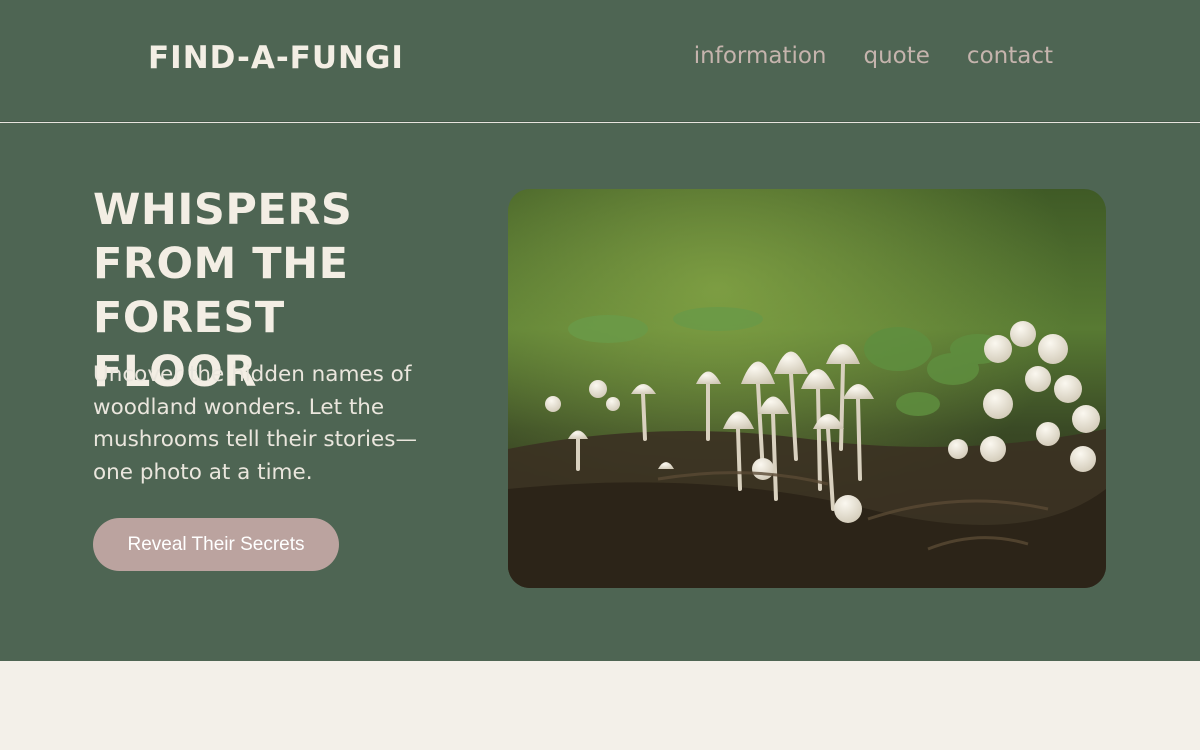 This screenshot has width=1200, height=750. What do you see at coordinates (276, 58) in the screenshot?
I see `site-logo: FIND-A-FUNGI` at bounding box center [276, 58].